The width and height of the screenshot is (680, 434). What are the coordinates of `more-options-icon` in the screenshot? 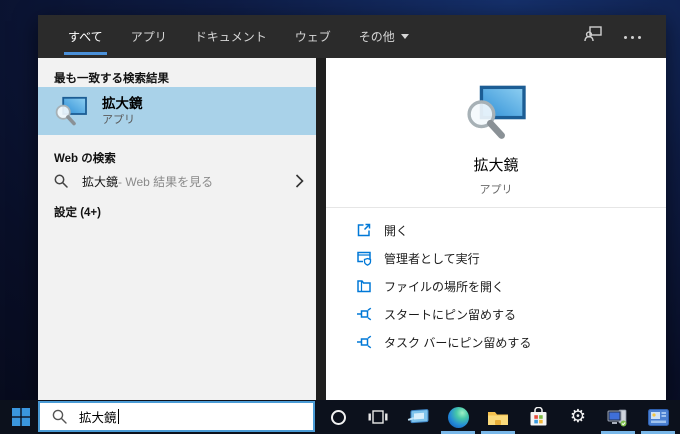 It's located at (633, 37).